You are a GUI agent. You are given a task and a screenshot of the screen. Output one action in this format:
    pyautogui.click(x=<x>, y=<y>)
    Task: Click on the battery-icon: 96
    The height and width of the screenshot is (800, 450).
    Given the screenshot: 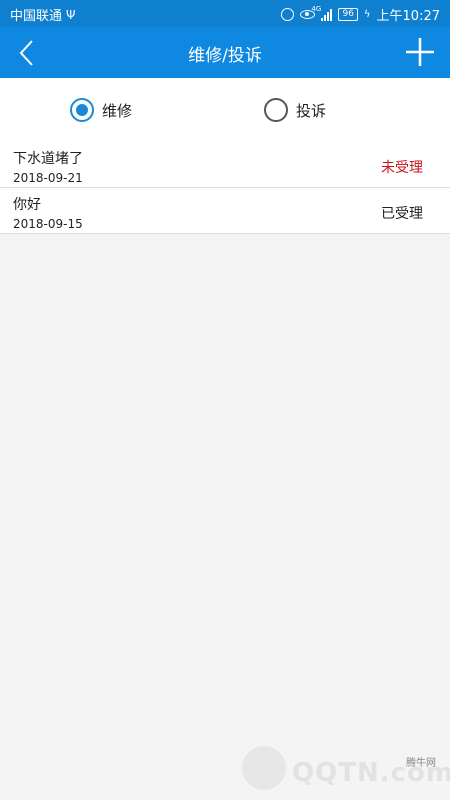 What is the action you would take?
    pyautogui.click(x=348, y=14)
    